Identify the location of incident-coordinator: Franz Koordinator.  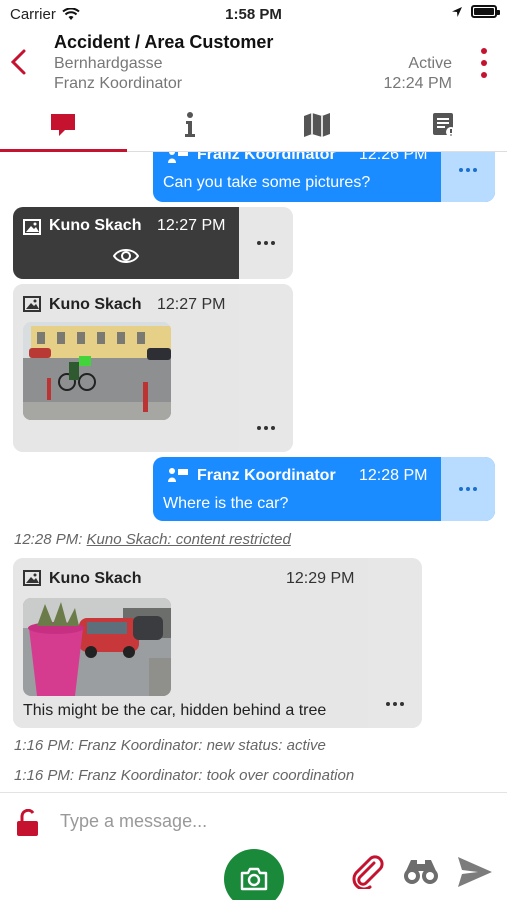
(118, 83).